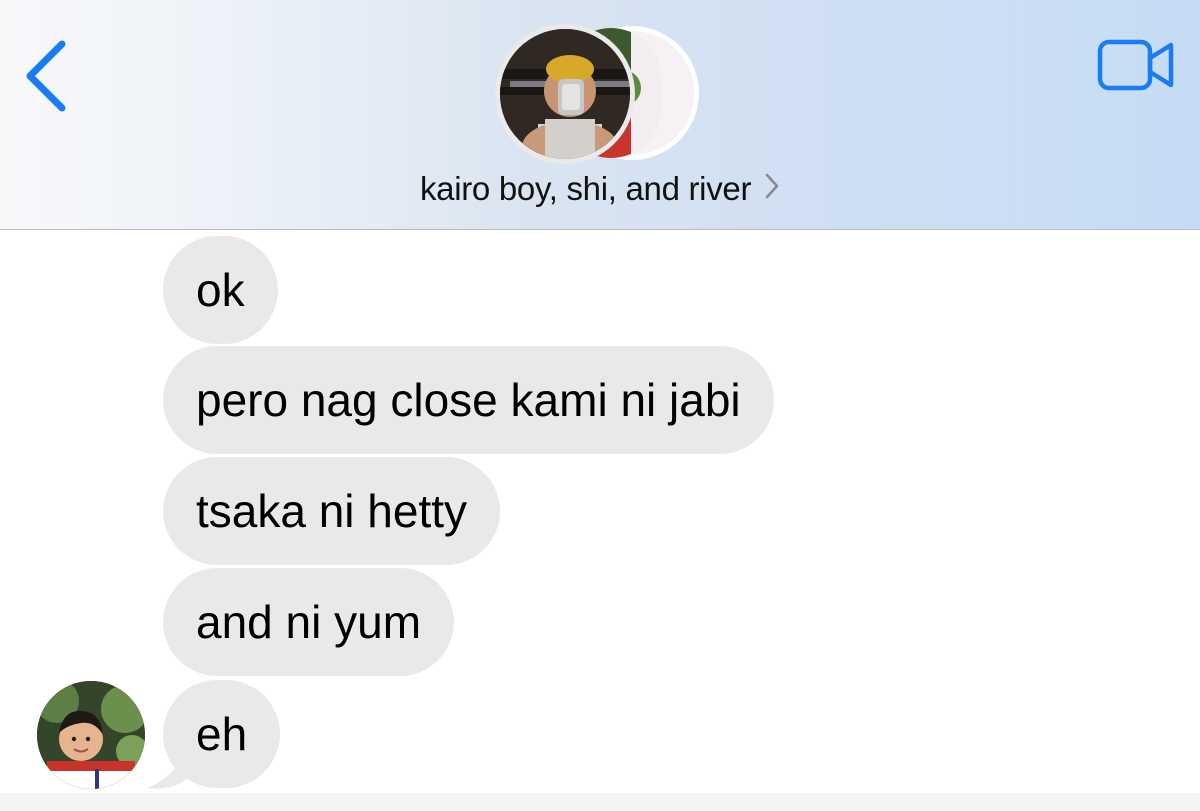 This screenshot has width=1200, height=811. I want to click on message-text: pero nag close kami ni jabi, so click(468, 400).